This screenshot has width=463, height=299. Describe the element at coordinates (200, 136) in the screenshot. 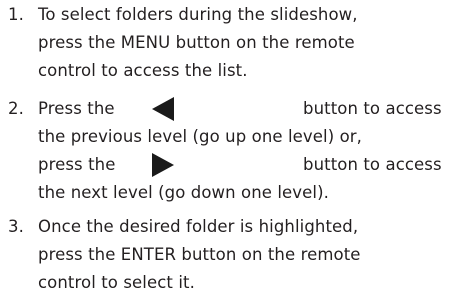

I see `step-text-line: the previous level (go up one level) or,` at that location.